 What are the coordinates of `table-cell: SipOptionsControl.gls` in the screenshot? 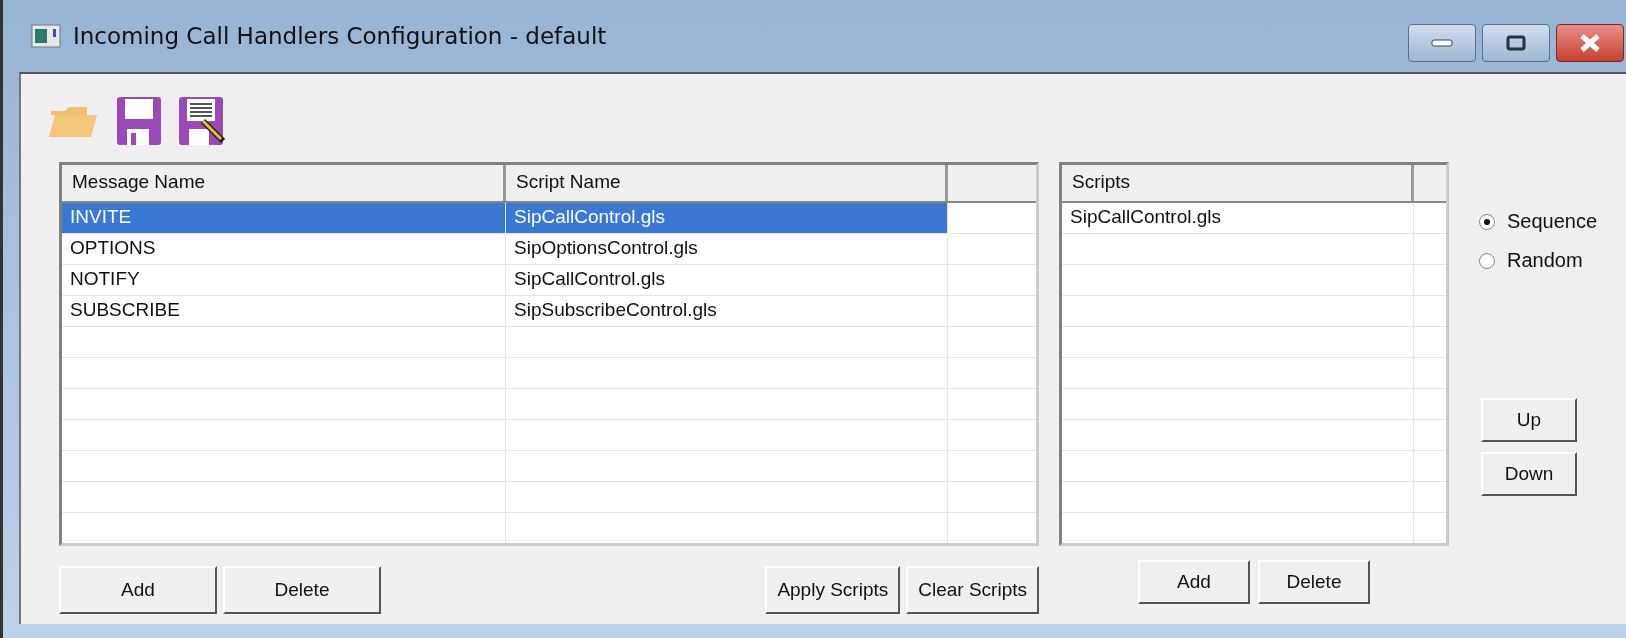 It's located at (727, 249).